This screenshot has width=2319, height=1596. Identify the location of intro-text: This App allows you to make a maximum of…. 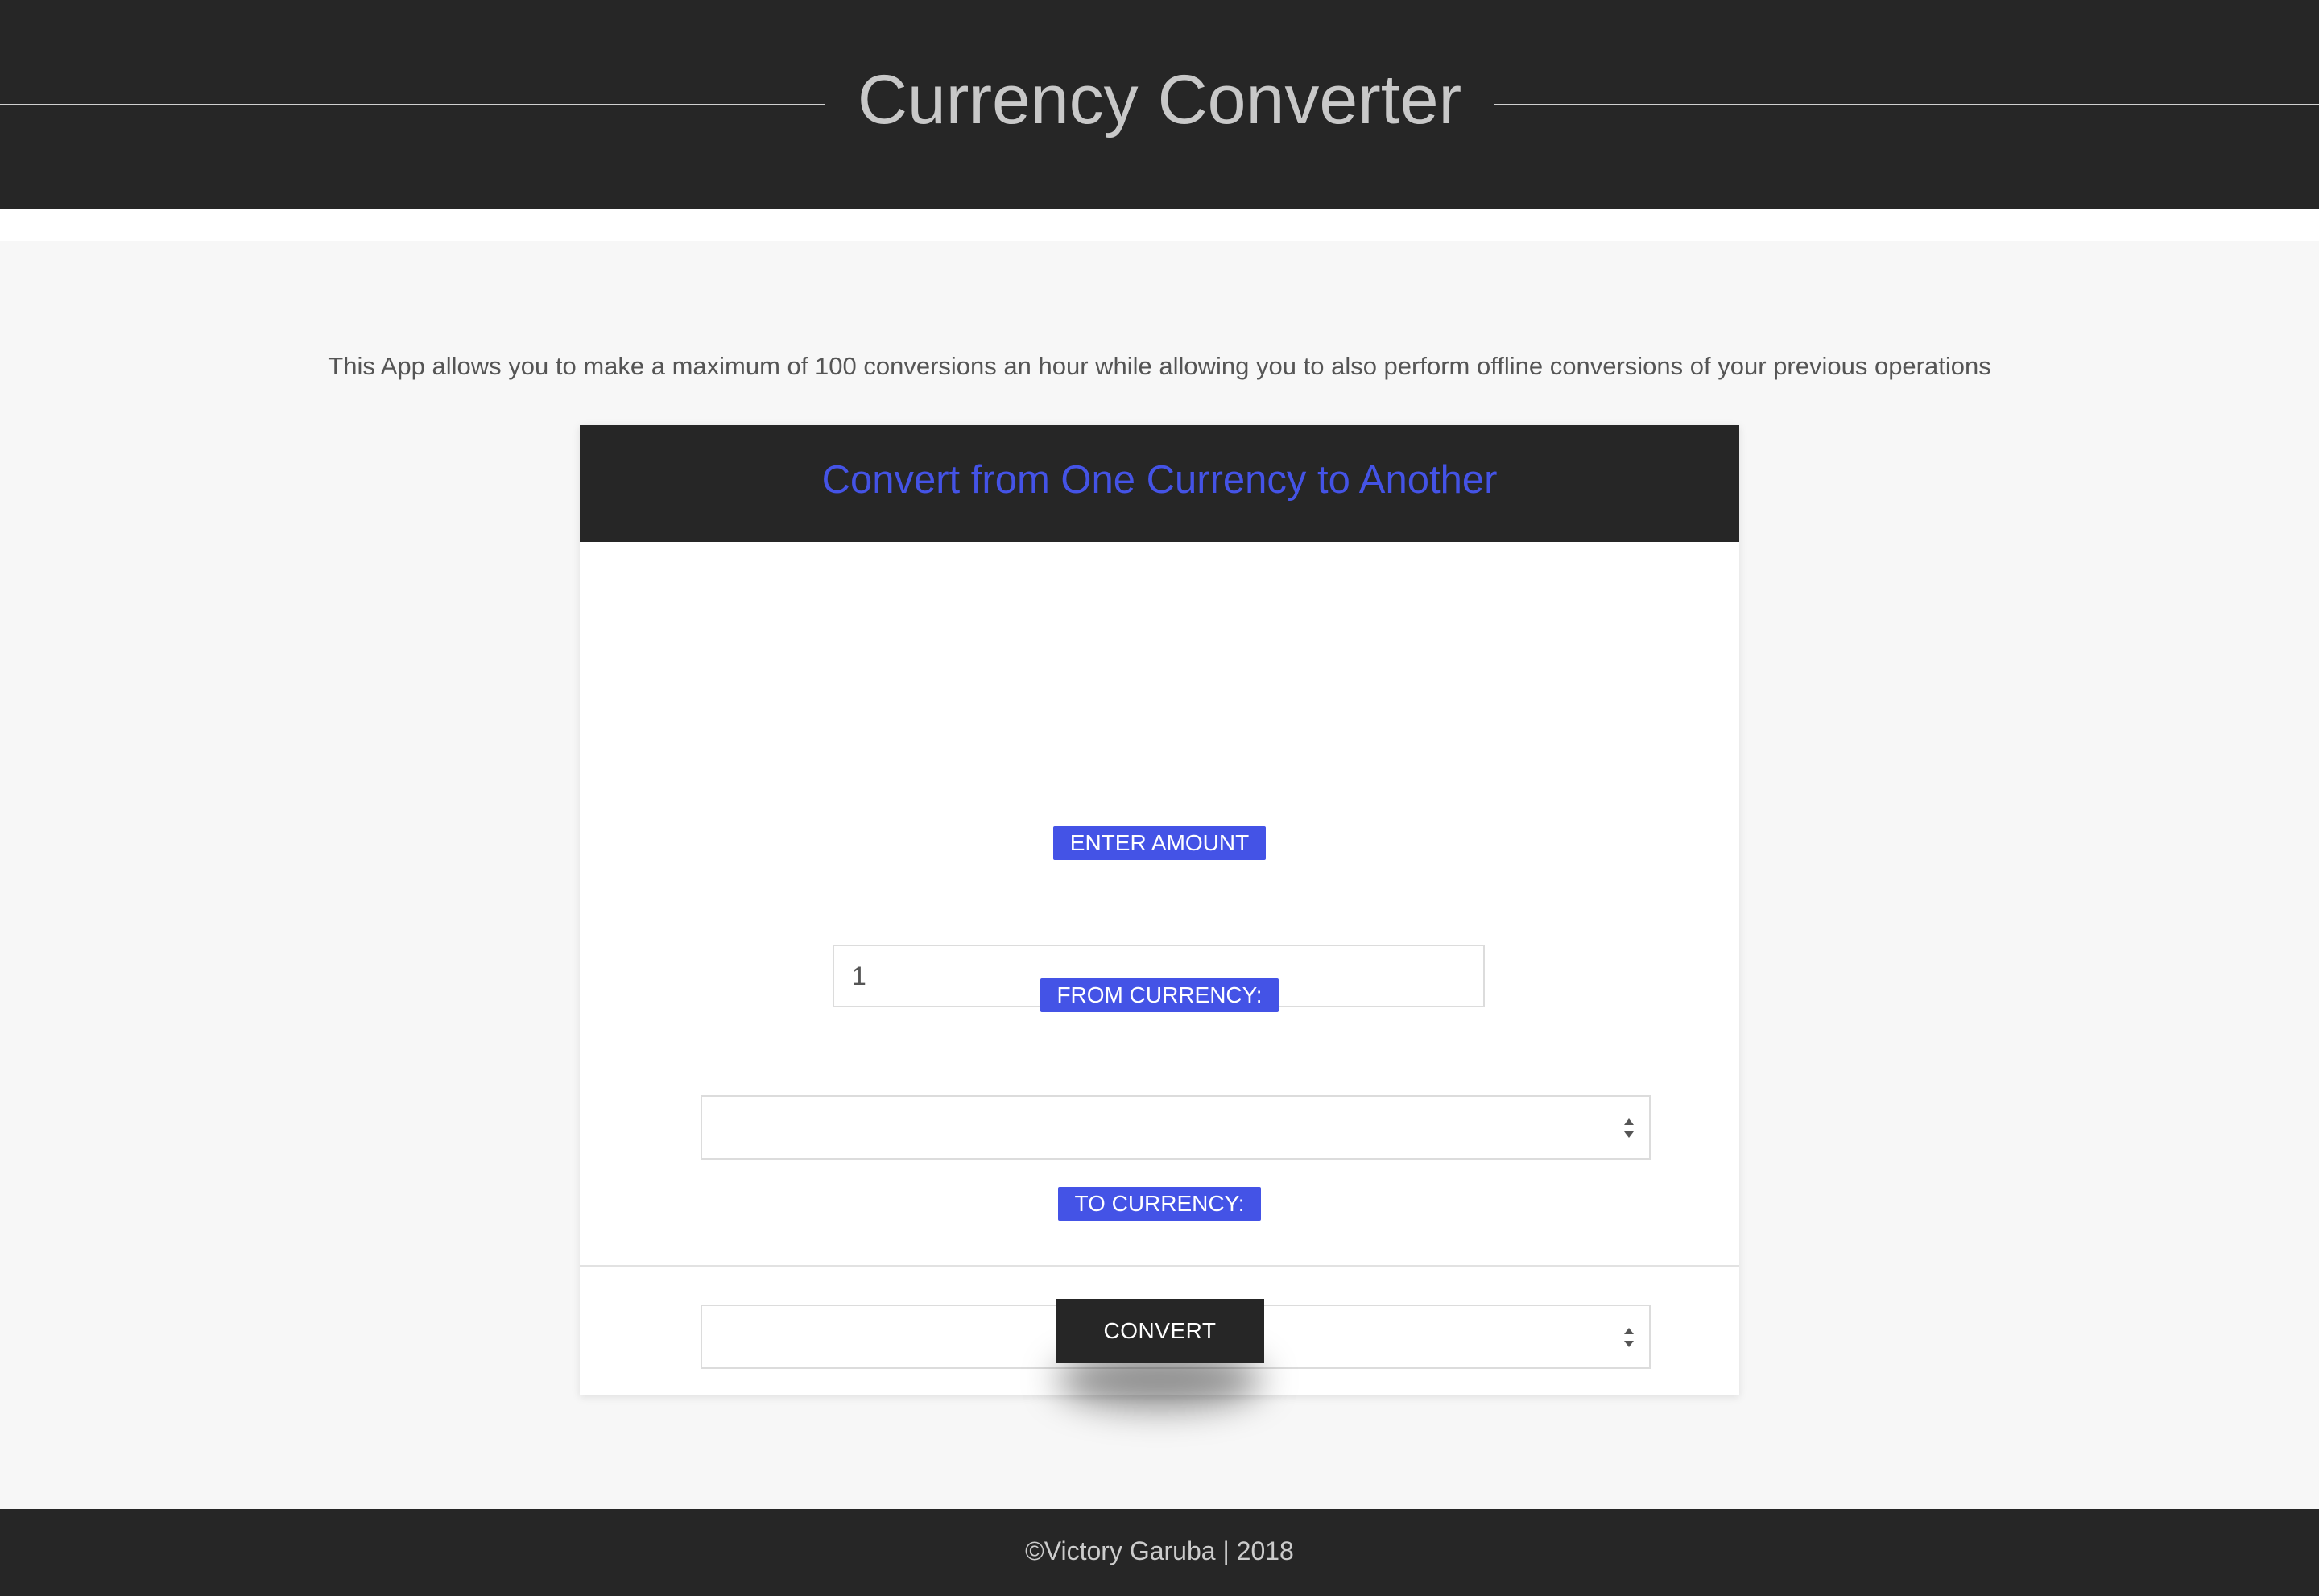
(1159, 366).